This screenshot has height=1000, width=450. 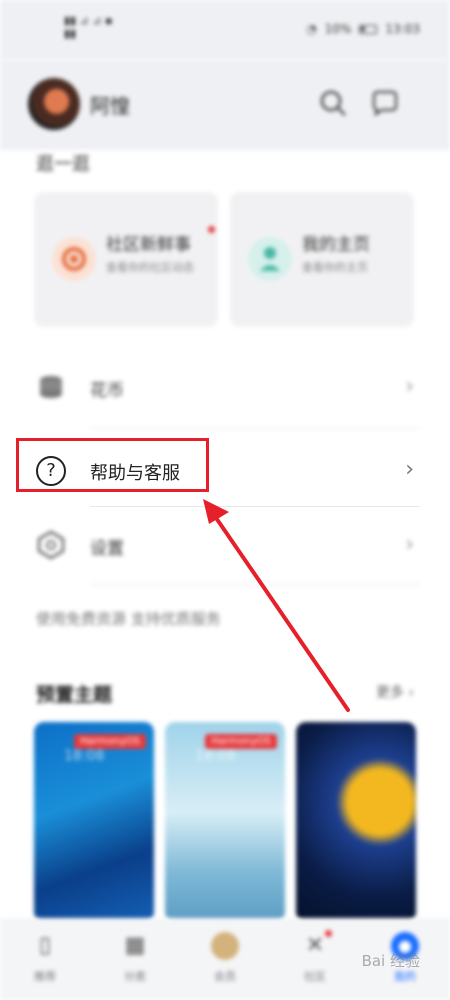 What do you see at coordinates (74, 259) in the screenshot?
I see `community-icon` at bounding box center [74, 259].